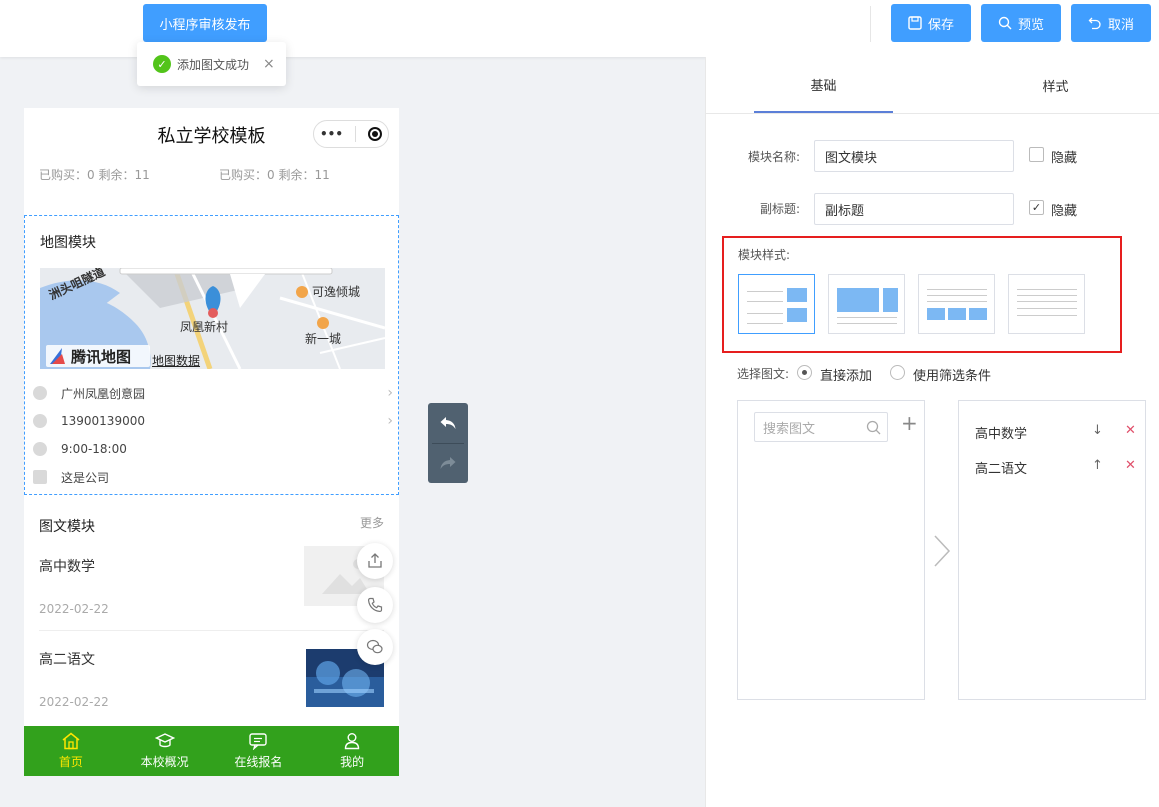 The height and width of the screenshot is (807, 1159). I want to click on tab-online-signup: 在线报名, so click(259, 751).